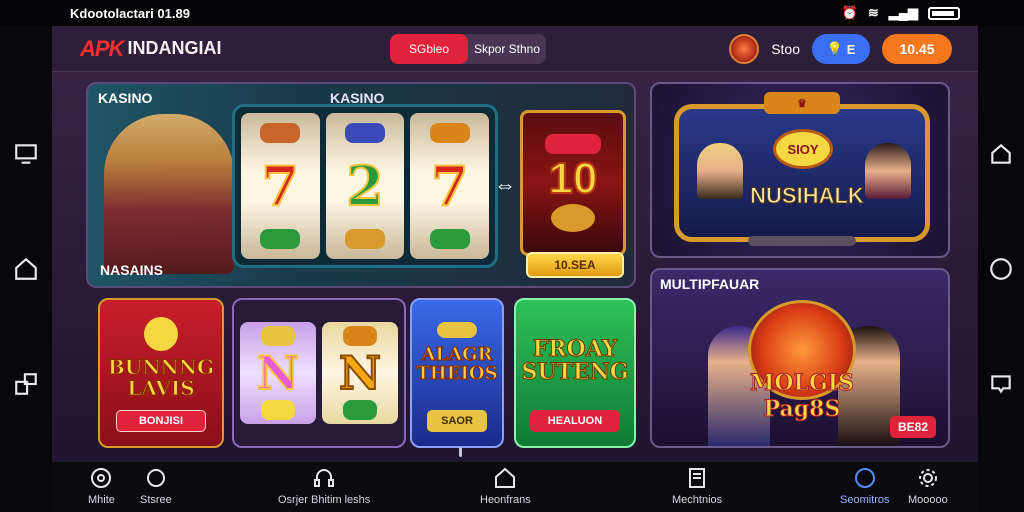  Describe the element at coordinates (944, 13) in the screenshot. I see `battery-icon` at that location.